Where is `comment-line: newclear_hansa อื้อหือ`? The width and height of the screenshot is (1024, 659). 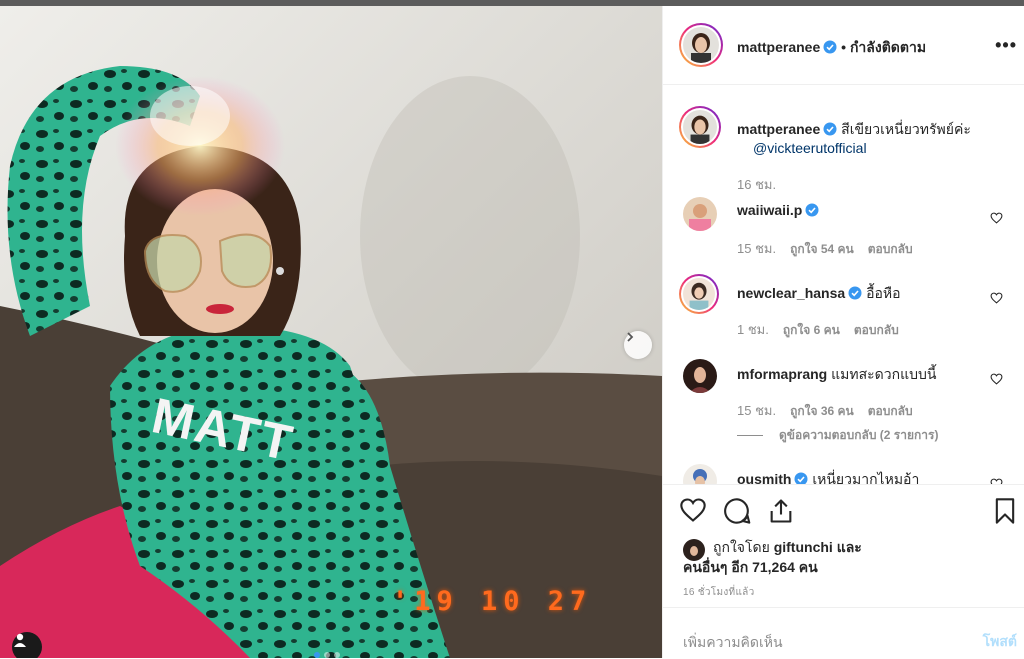 comment-line: newclear_hansa อื้อหือ is located at coordinates (819, 294).